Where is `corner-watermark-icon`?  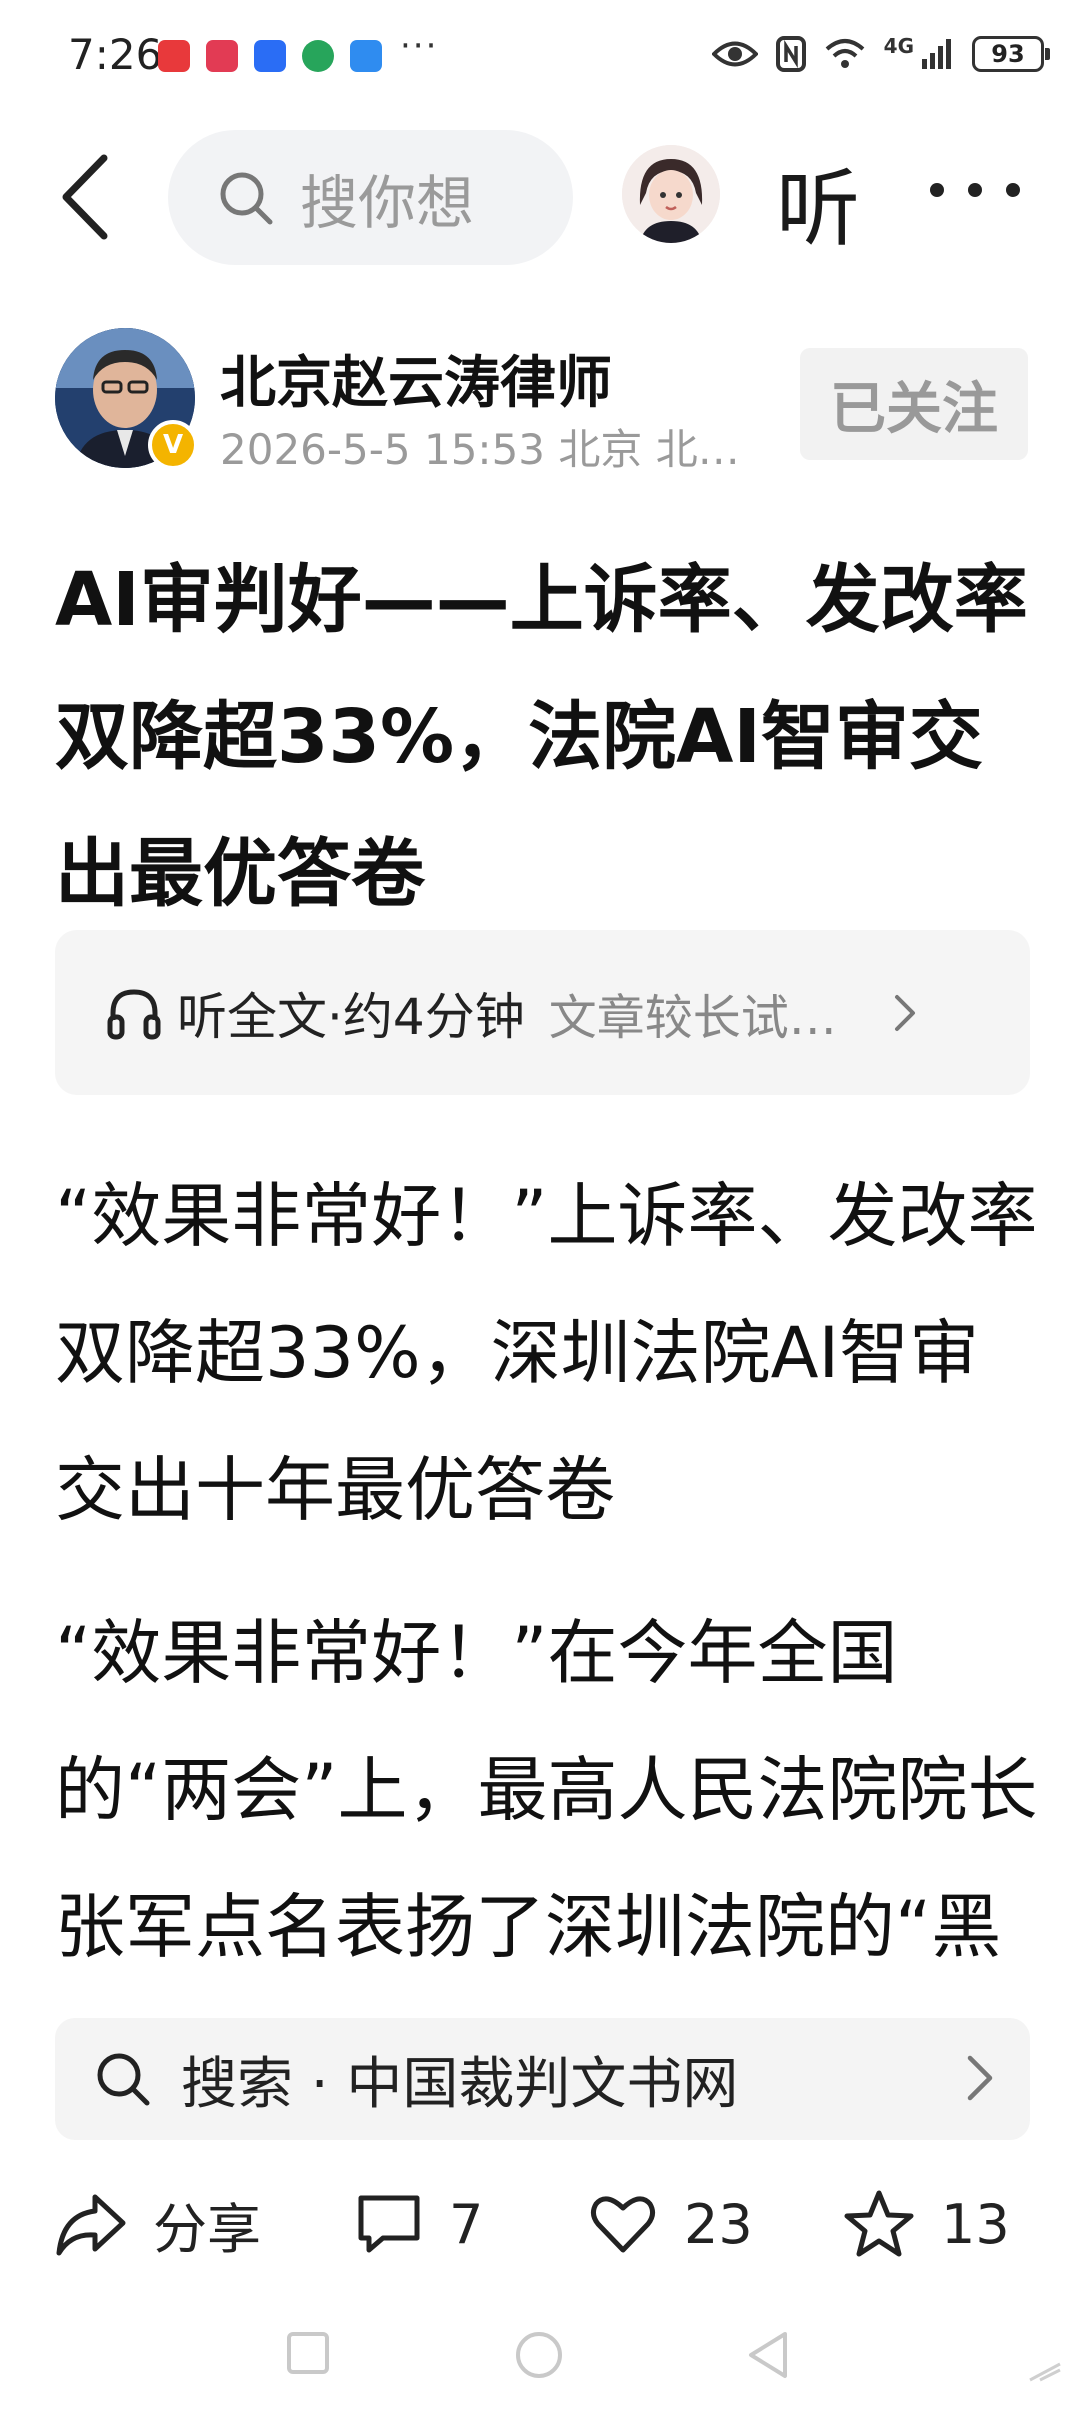 corner-watermark-icon is located at coordinates (1045, 2372).